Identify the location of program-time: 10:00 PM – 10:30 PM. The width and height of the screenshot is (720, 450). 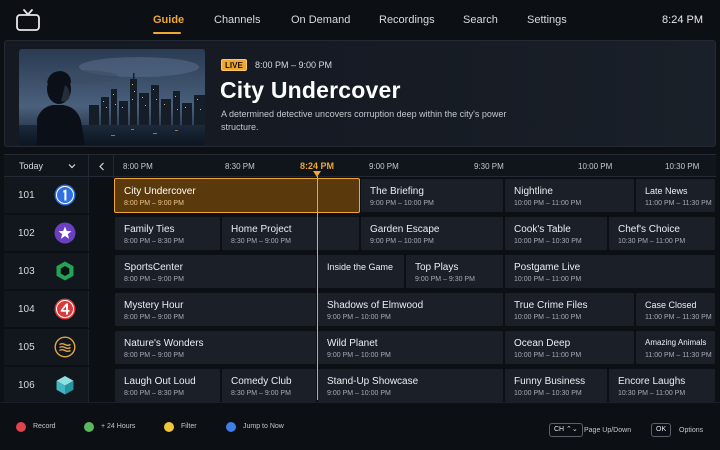
(548, 241).